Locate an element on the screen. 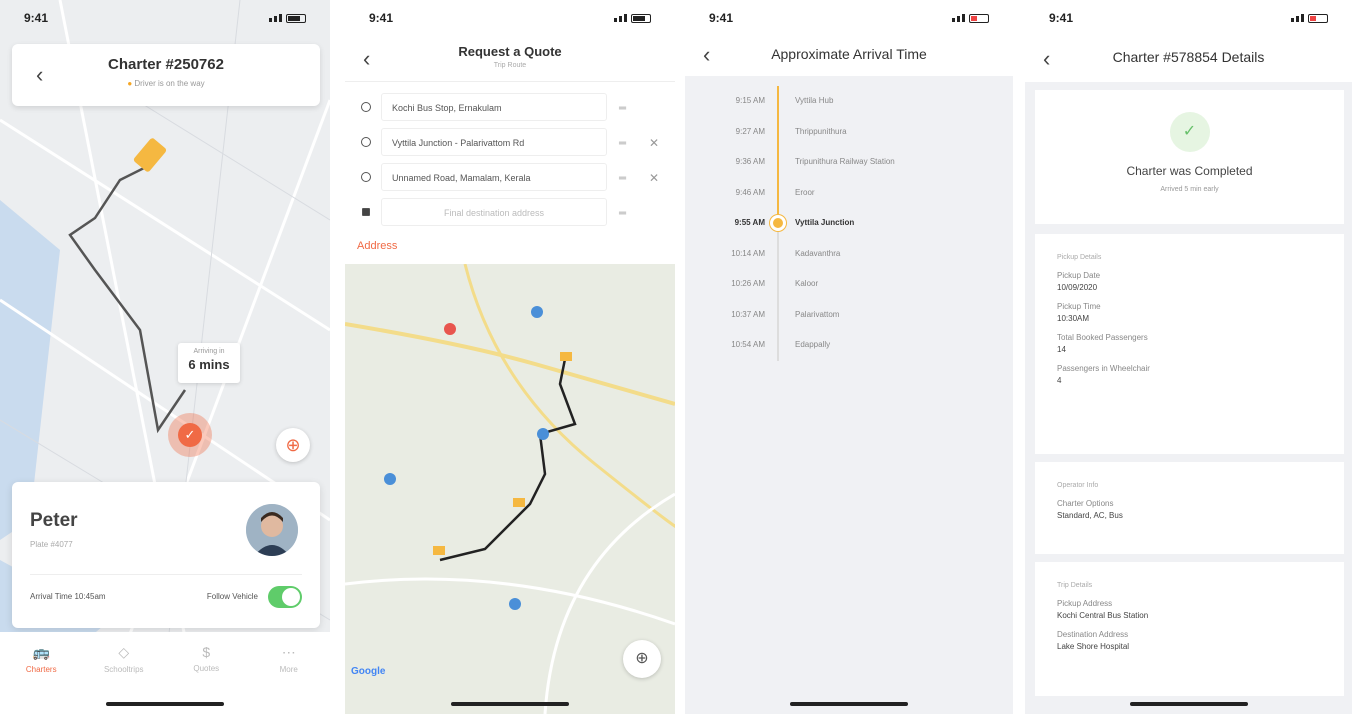 This screenshot has width=1352, height=714. tab-label: Quotes is located at coordinates (206, 668).